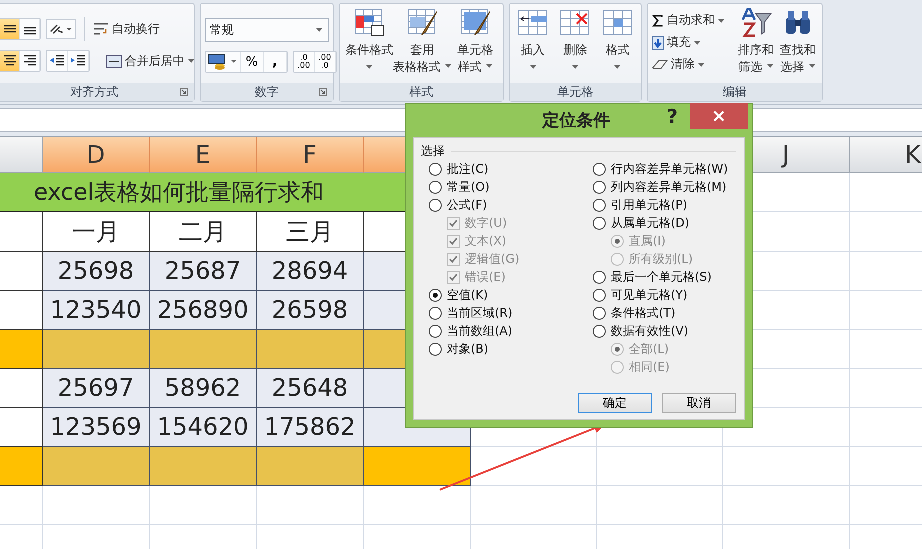 Image resolution: width=922 pixels, height=549 pixels. What do you see at coordinates (485, 277) in the screenshot?
I see `option-label: 错误(E)` at bounding box center [485, 277].